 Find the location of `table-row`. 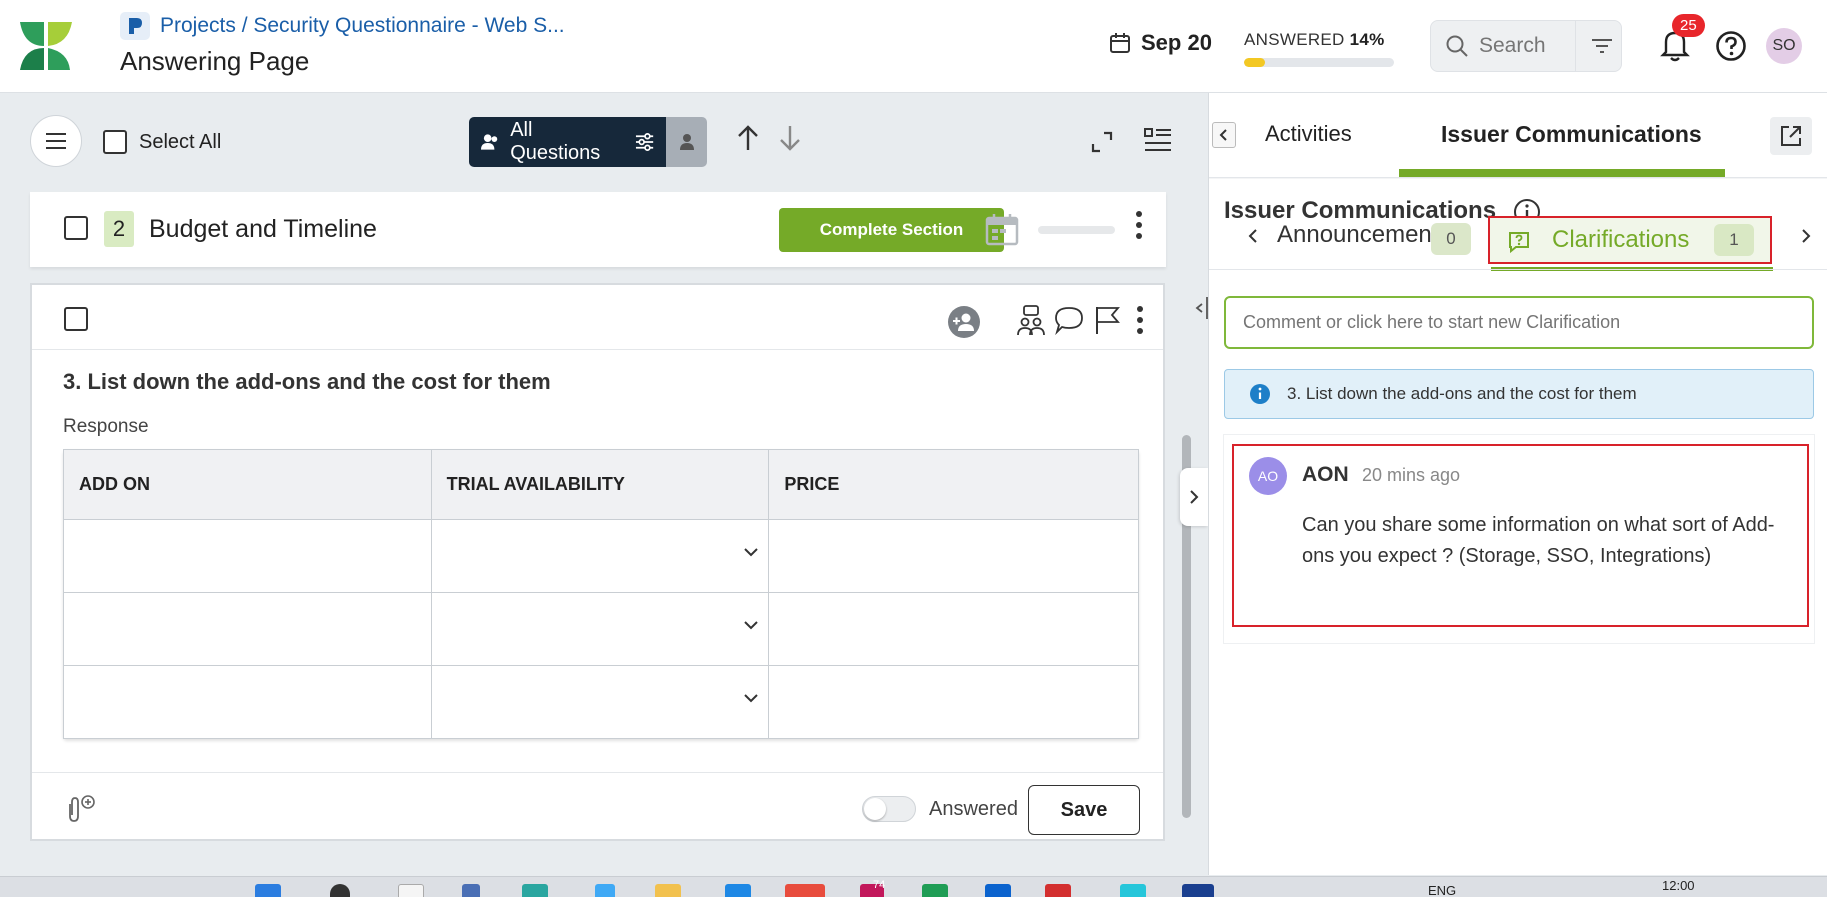

table-row is located at coordinates (601, 629).